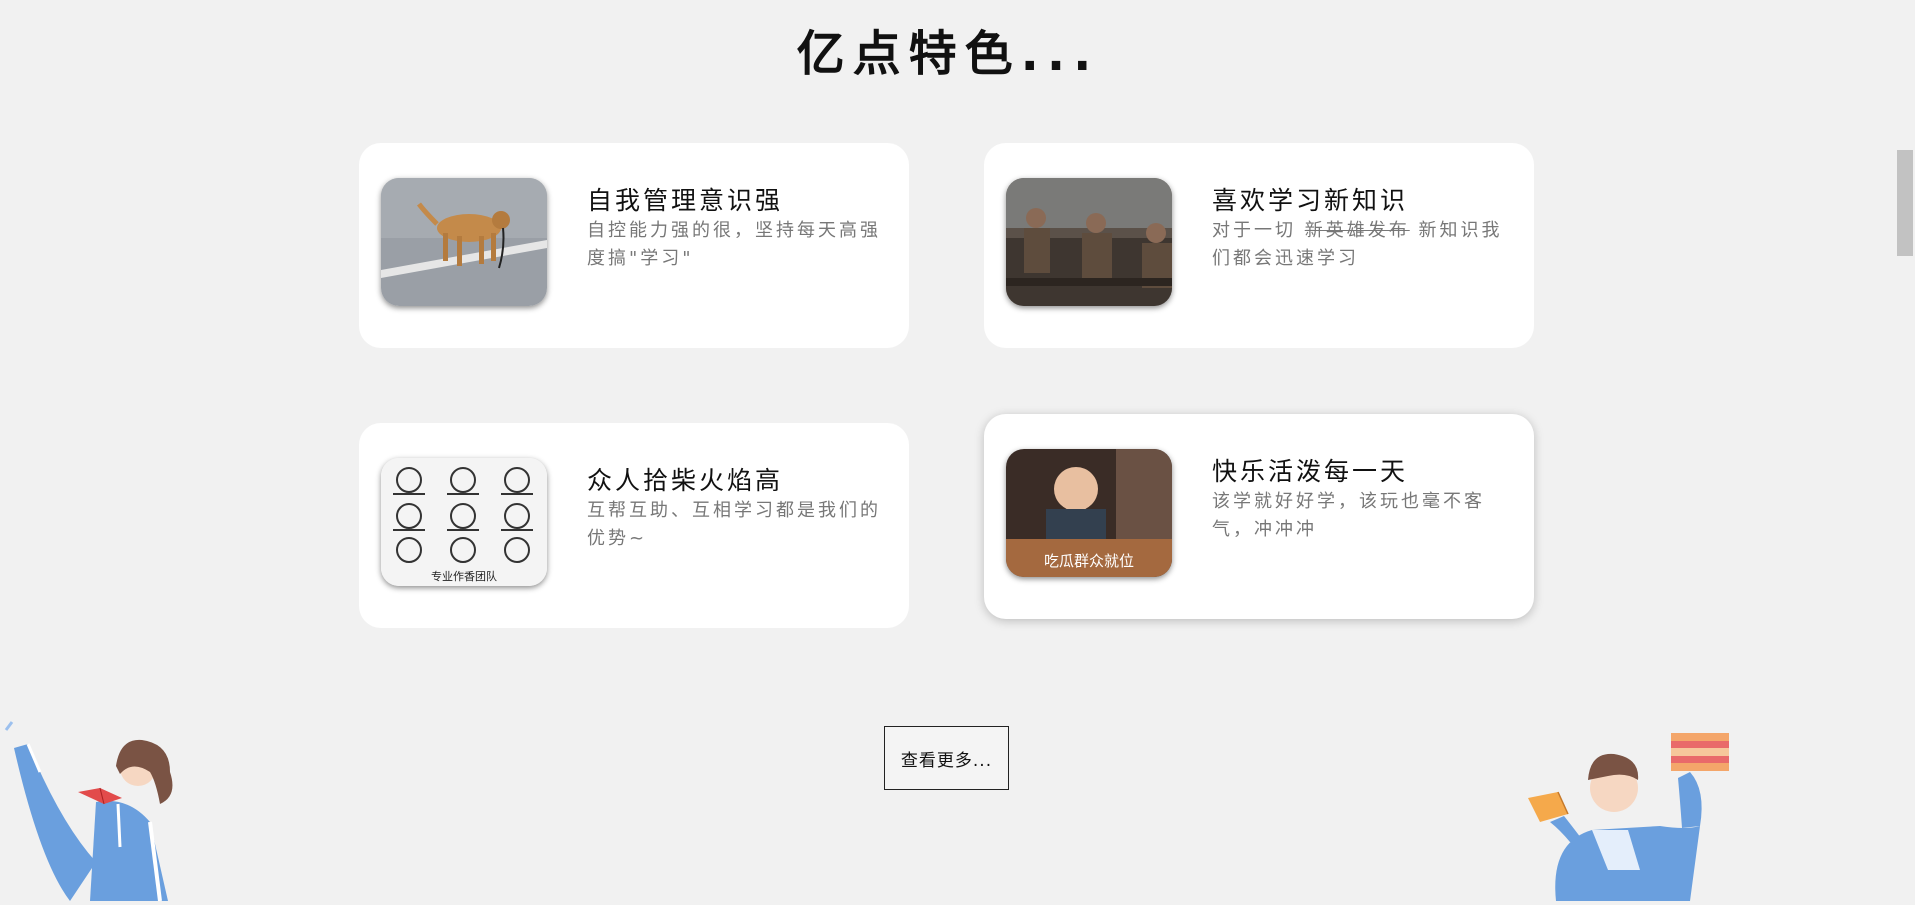 The image size is (1915, 905). What do you see at coordinates (464, 576) in the screenshot?
I see `image-caption: 专业作香团队` at bounding box center [464, 576].